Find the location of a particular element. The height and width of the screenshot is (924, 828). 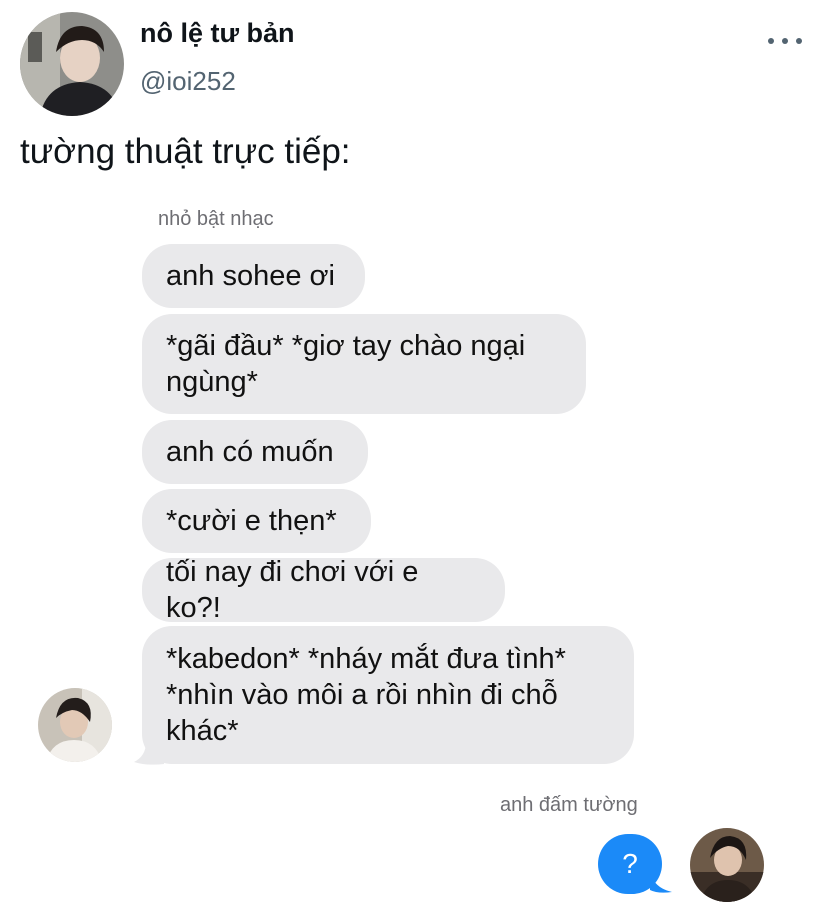

message-text: *gãi đầu* *giơ tay chào ngại ngùng* is located at coordinates (346, 364).